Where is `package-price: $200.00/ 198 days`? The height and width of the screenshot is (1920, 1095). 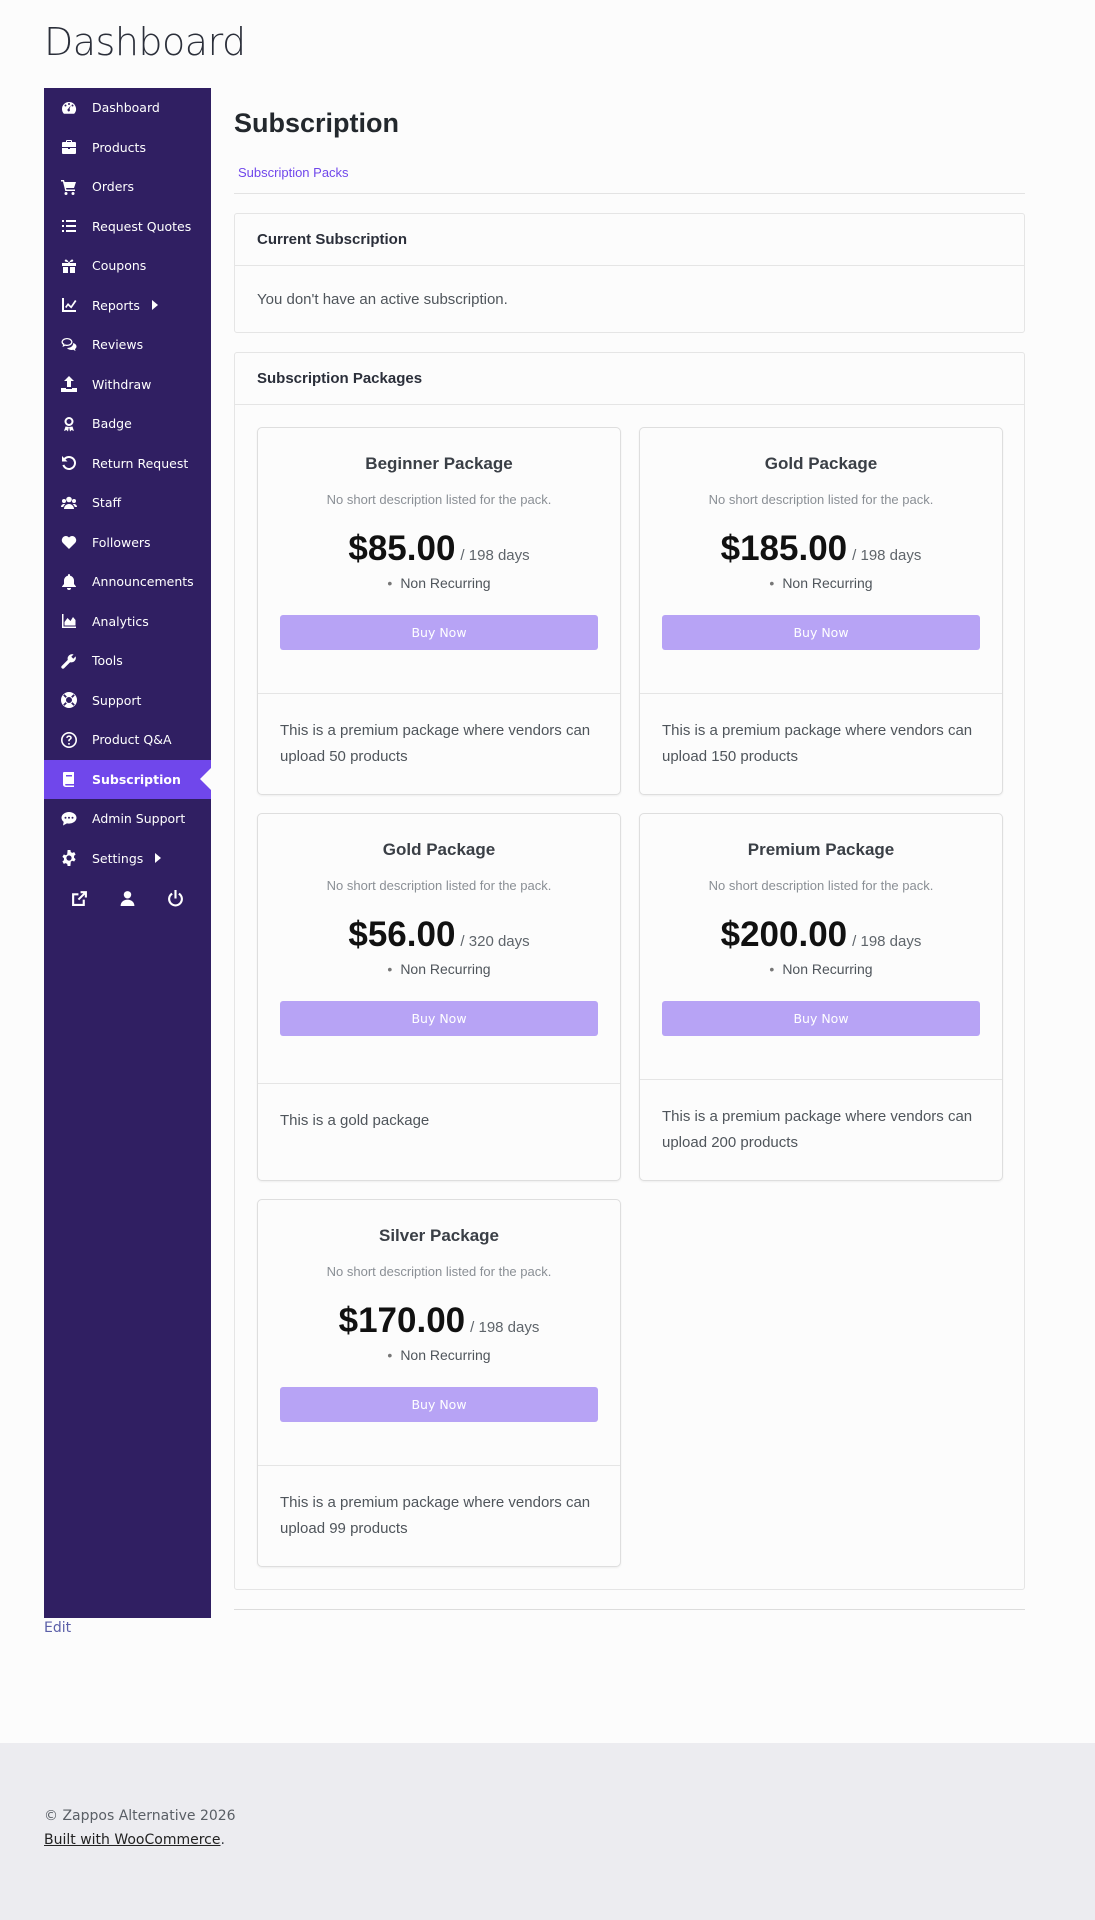 package-price: $200.00/ 198 days is located at coordinates (821, 935).